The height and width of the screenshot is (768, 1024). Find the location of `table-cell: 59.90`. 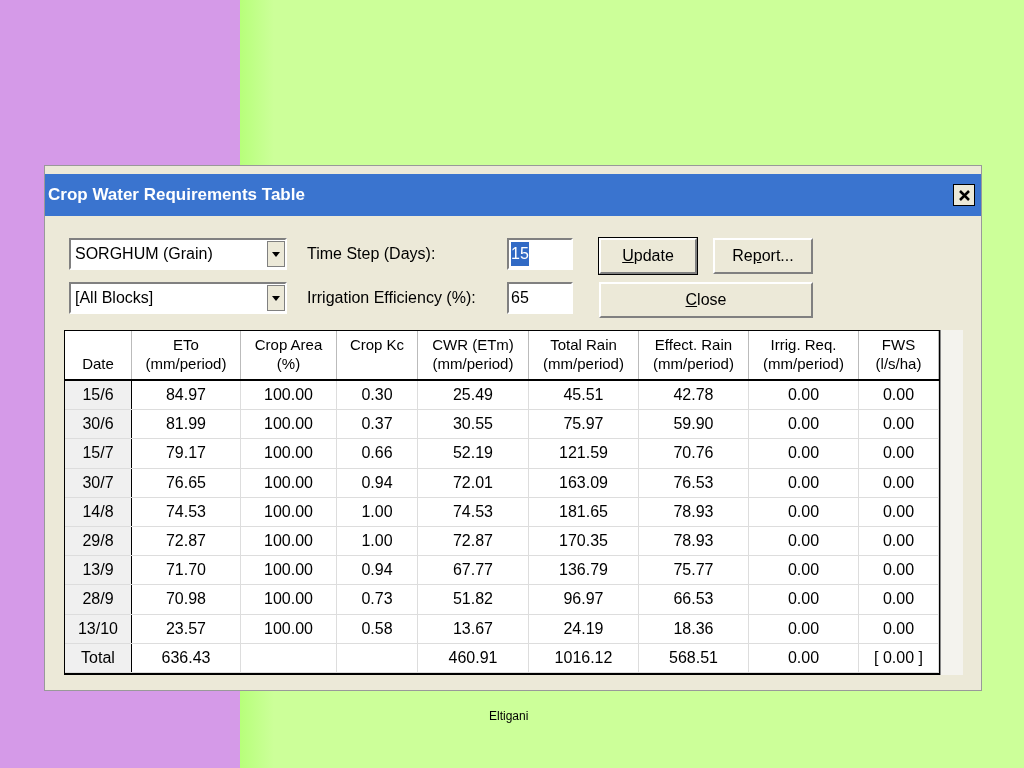

table-cell: 59.90 is located at coordinates (694, 424).